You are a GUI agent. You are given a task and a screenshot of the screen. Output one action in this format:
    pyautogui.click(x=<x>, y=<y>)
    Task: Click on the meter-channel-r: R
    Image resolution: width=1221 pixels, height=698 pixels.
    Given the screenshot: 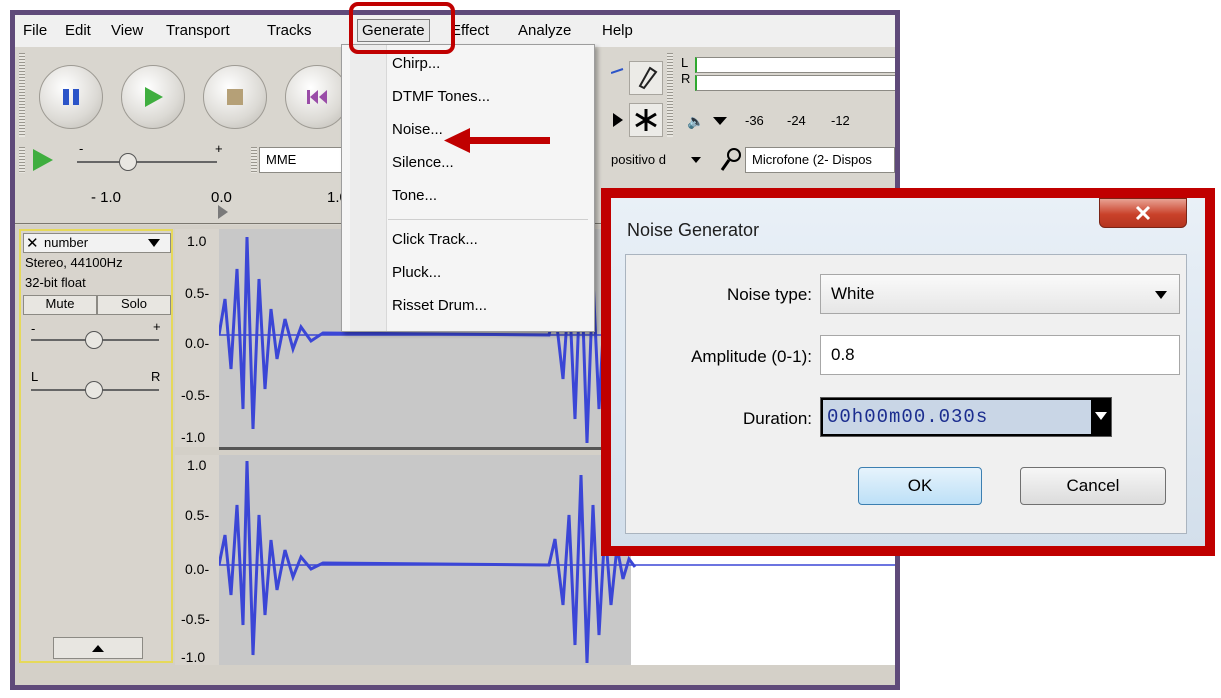 What is the action you would take?
    pyautogui.click(x=686, y=78)
    